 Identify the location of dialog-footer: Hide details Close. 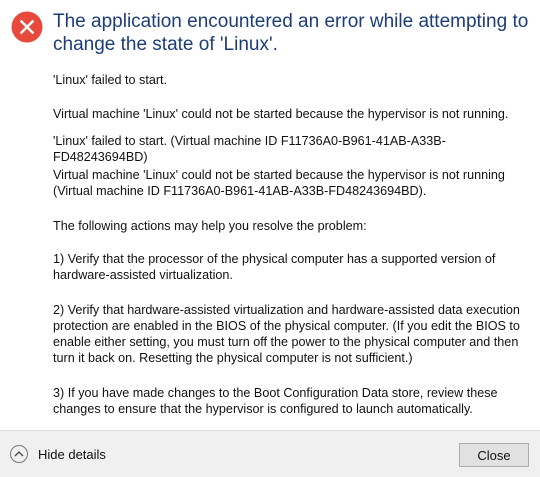
(270, 453).